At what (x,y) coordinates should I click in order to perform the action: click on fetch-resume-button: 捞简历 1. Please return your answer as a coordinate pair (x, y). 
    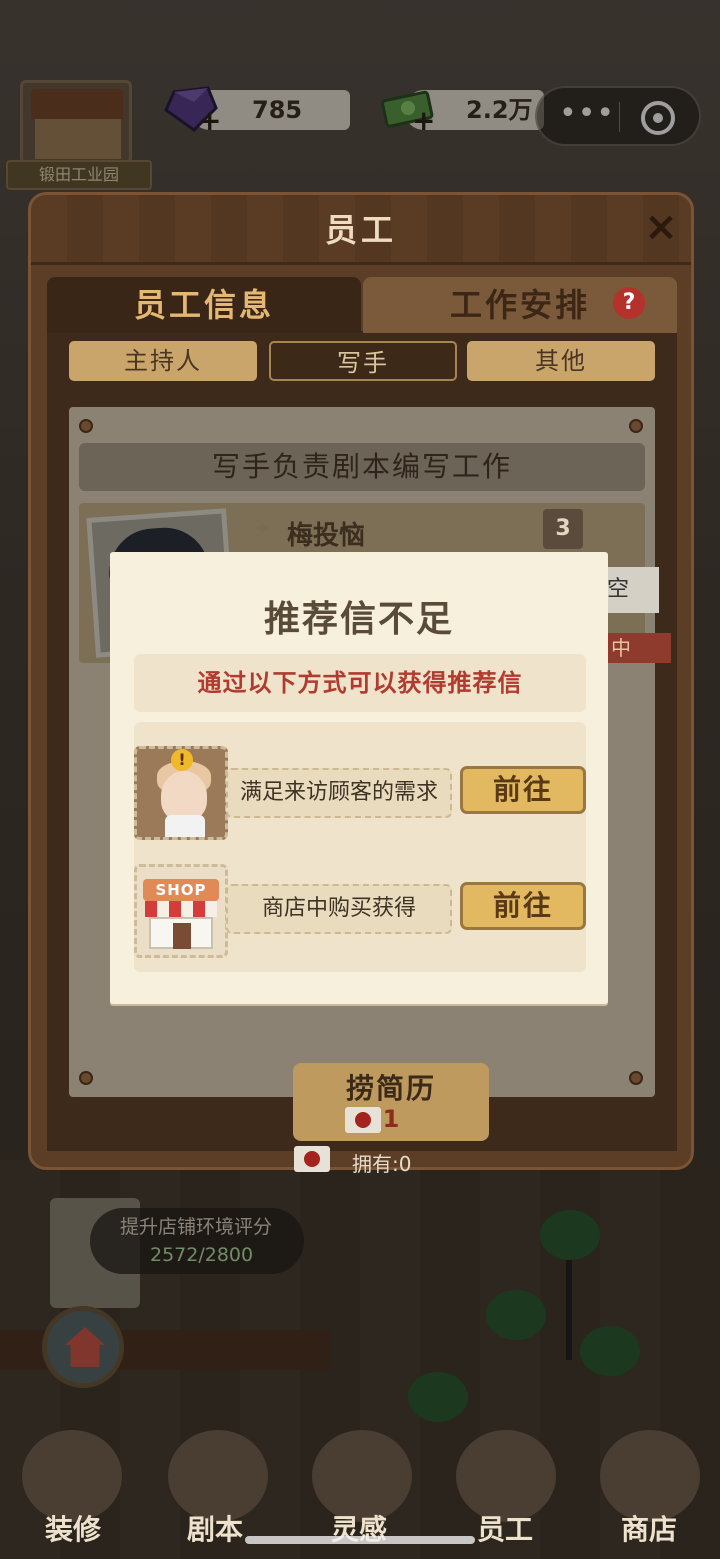
    Looking at the image, I should click on (391, 1102).